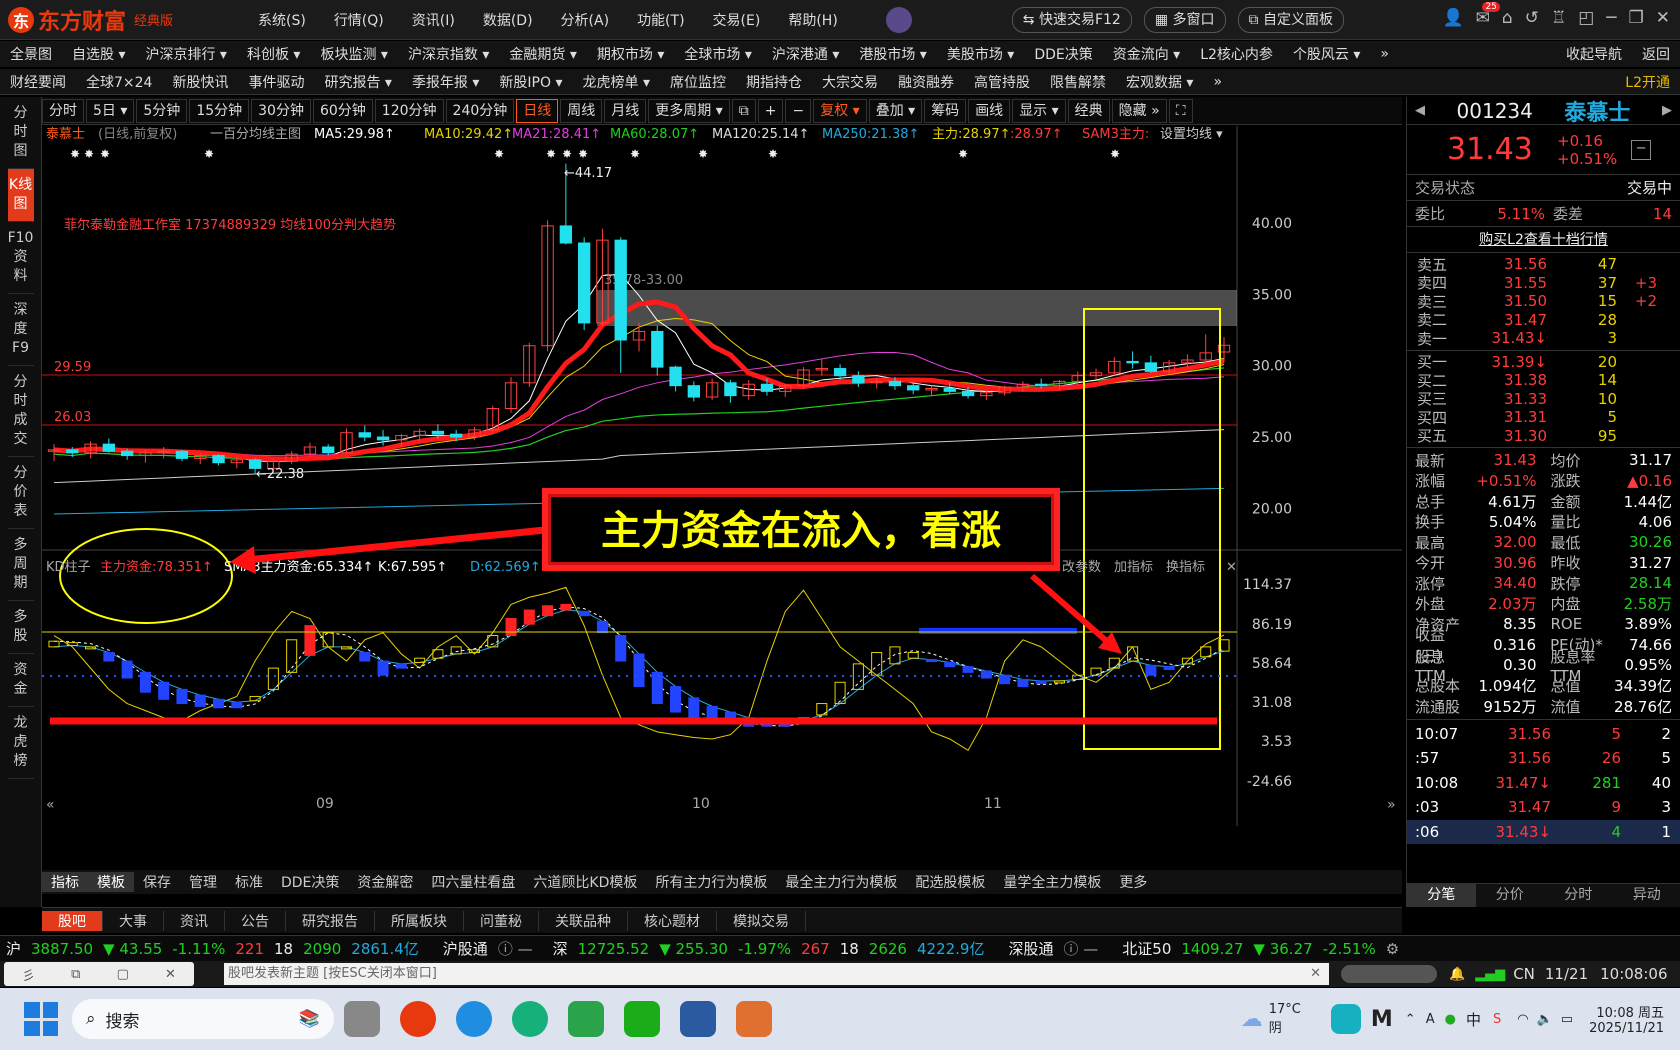 Image resolution: width=1680 pixels, height=1050 pixels. What do you see at coordinates (249, 882) in the screenshot?
I see `template-tab: 标准` at bounding box center [249, 882].